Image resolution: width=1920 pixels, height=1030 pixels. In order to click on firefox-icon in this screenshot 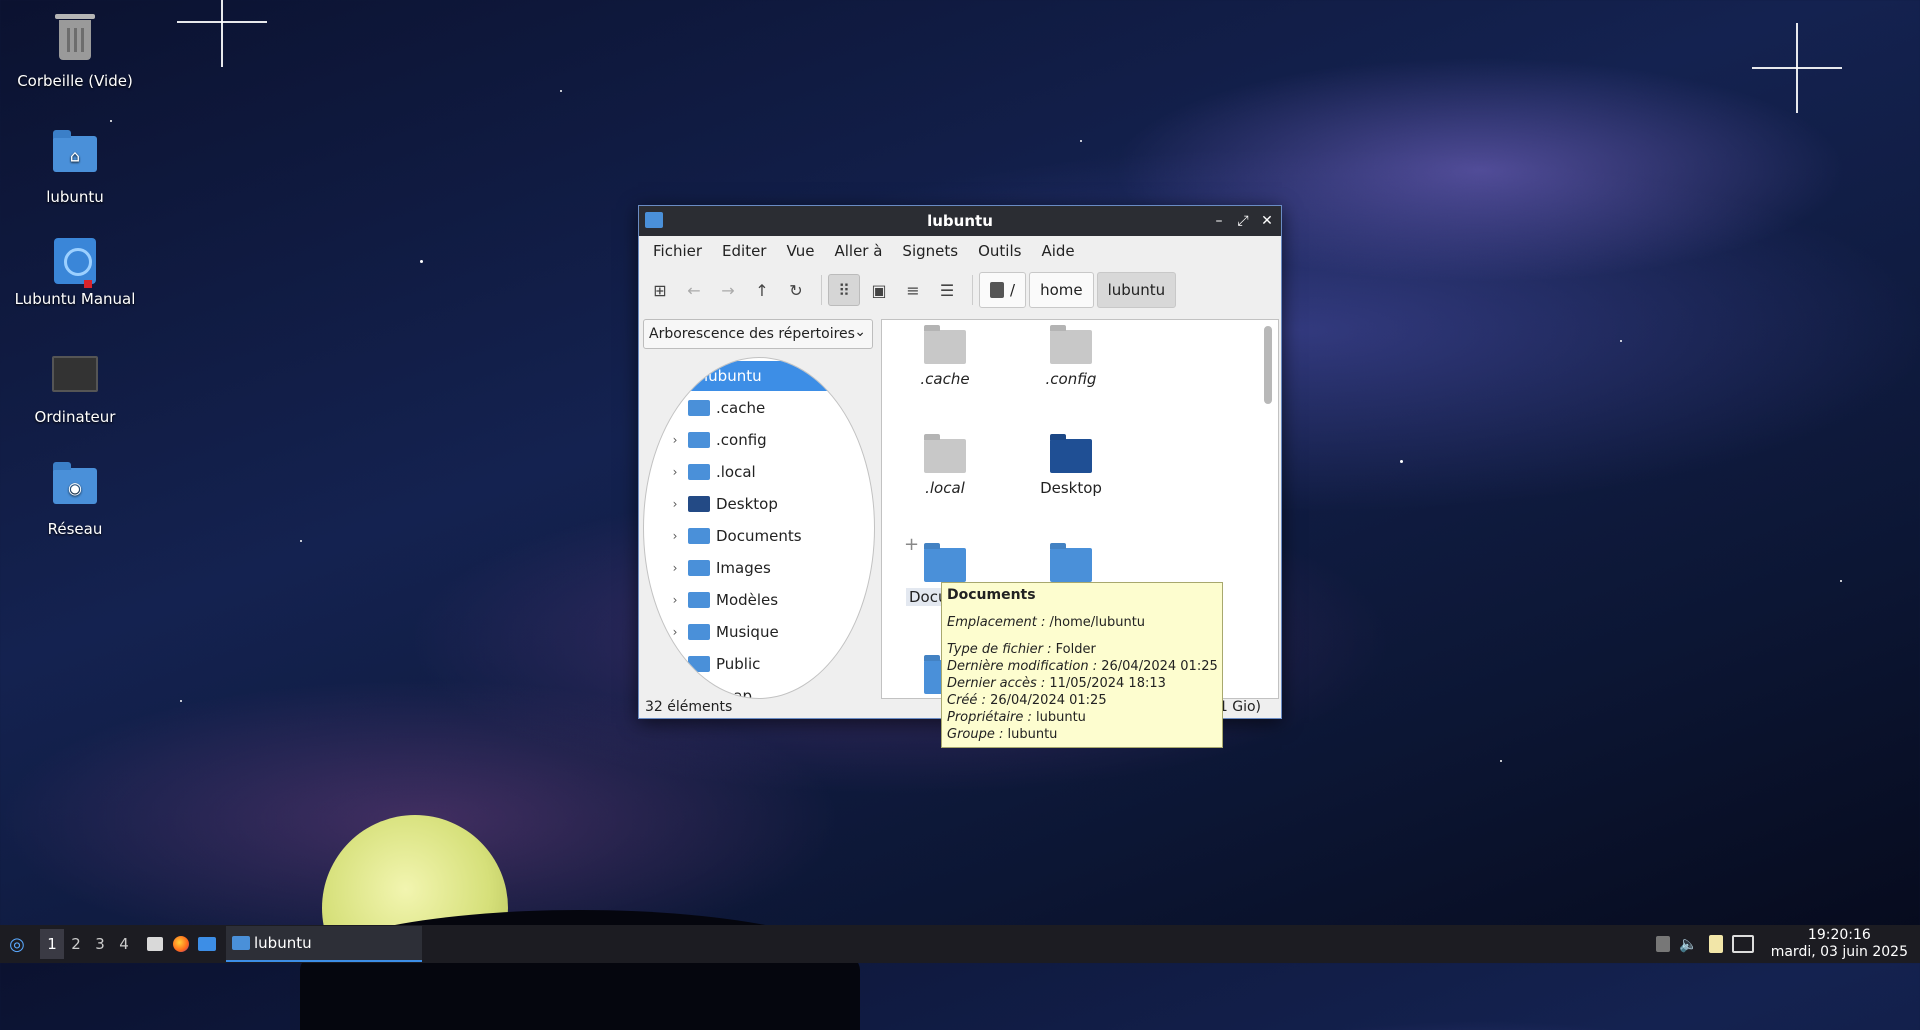, I will do `click(181, 944)`.